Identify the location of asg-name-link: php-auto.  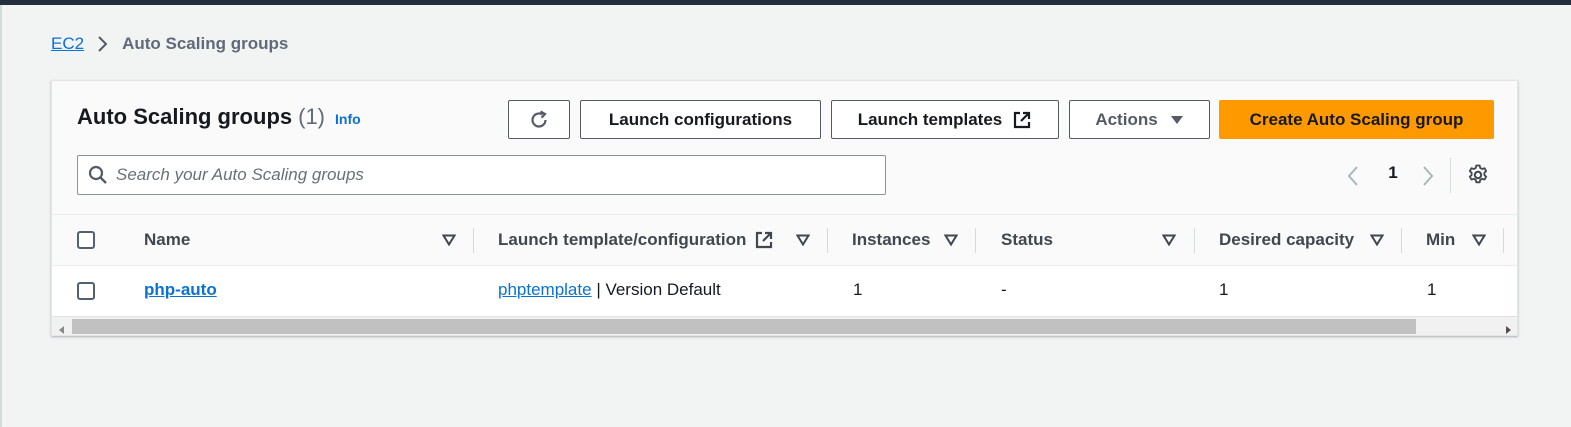
(180, 289).